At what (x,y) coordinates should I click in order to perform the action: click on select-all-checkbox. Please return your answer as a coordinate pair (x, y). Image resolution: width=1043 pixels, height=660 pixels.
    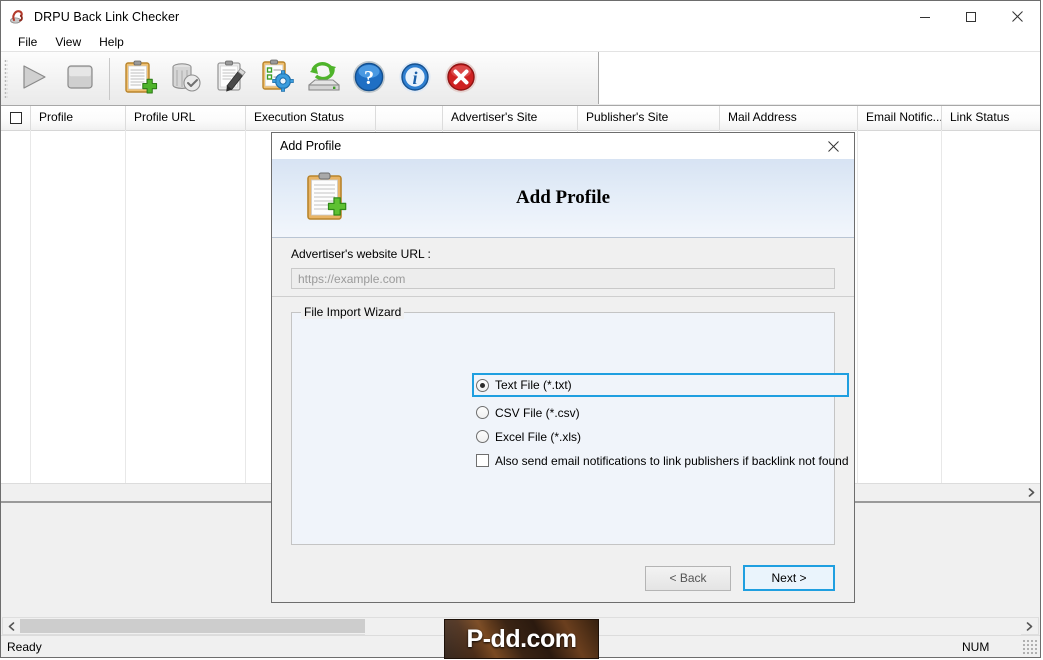
    Looking at the image, I should click on (15, 118).